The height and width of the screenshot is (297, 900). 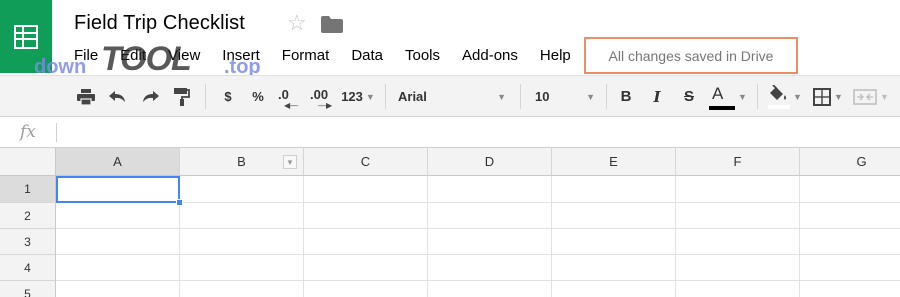 I want to click on cell-c3, so click(x=366, y=242).